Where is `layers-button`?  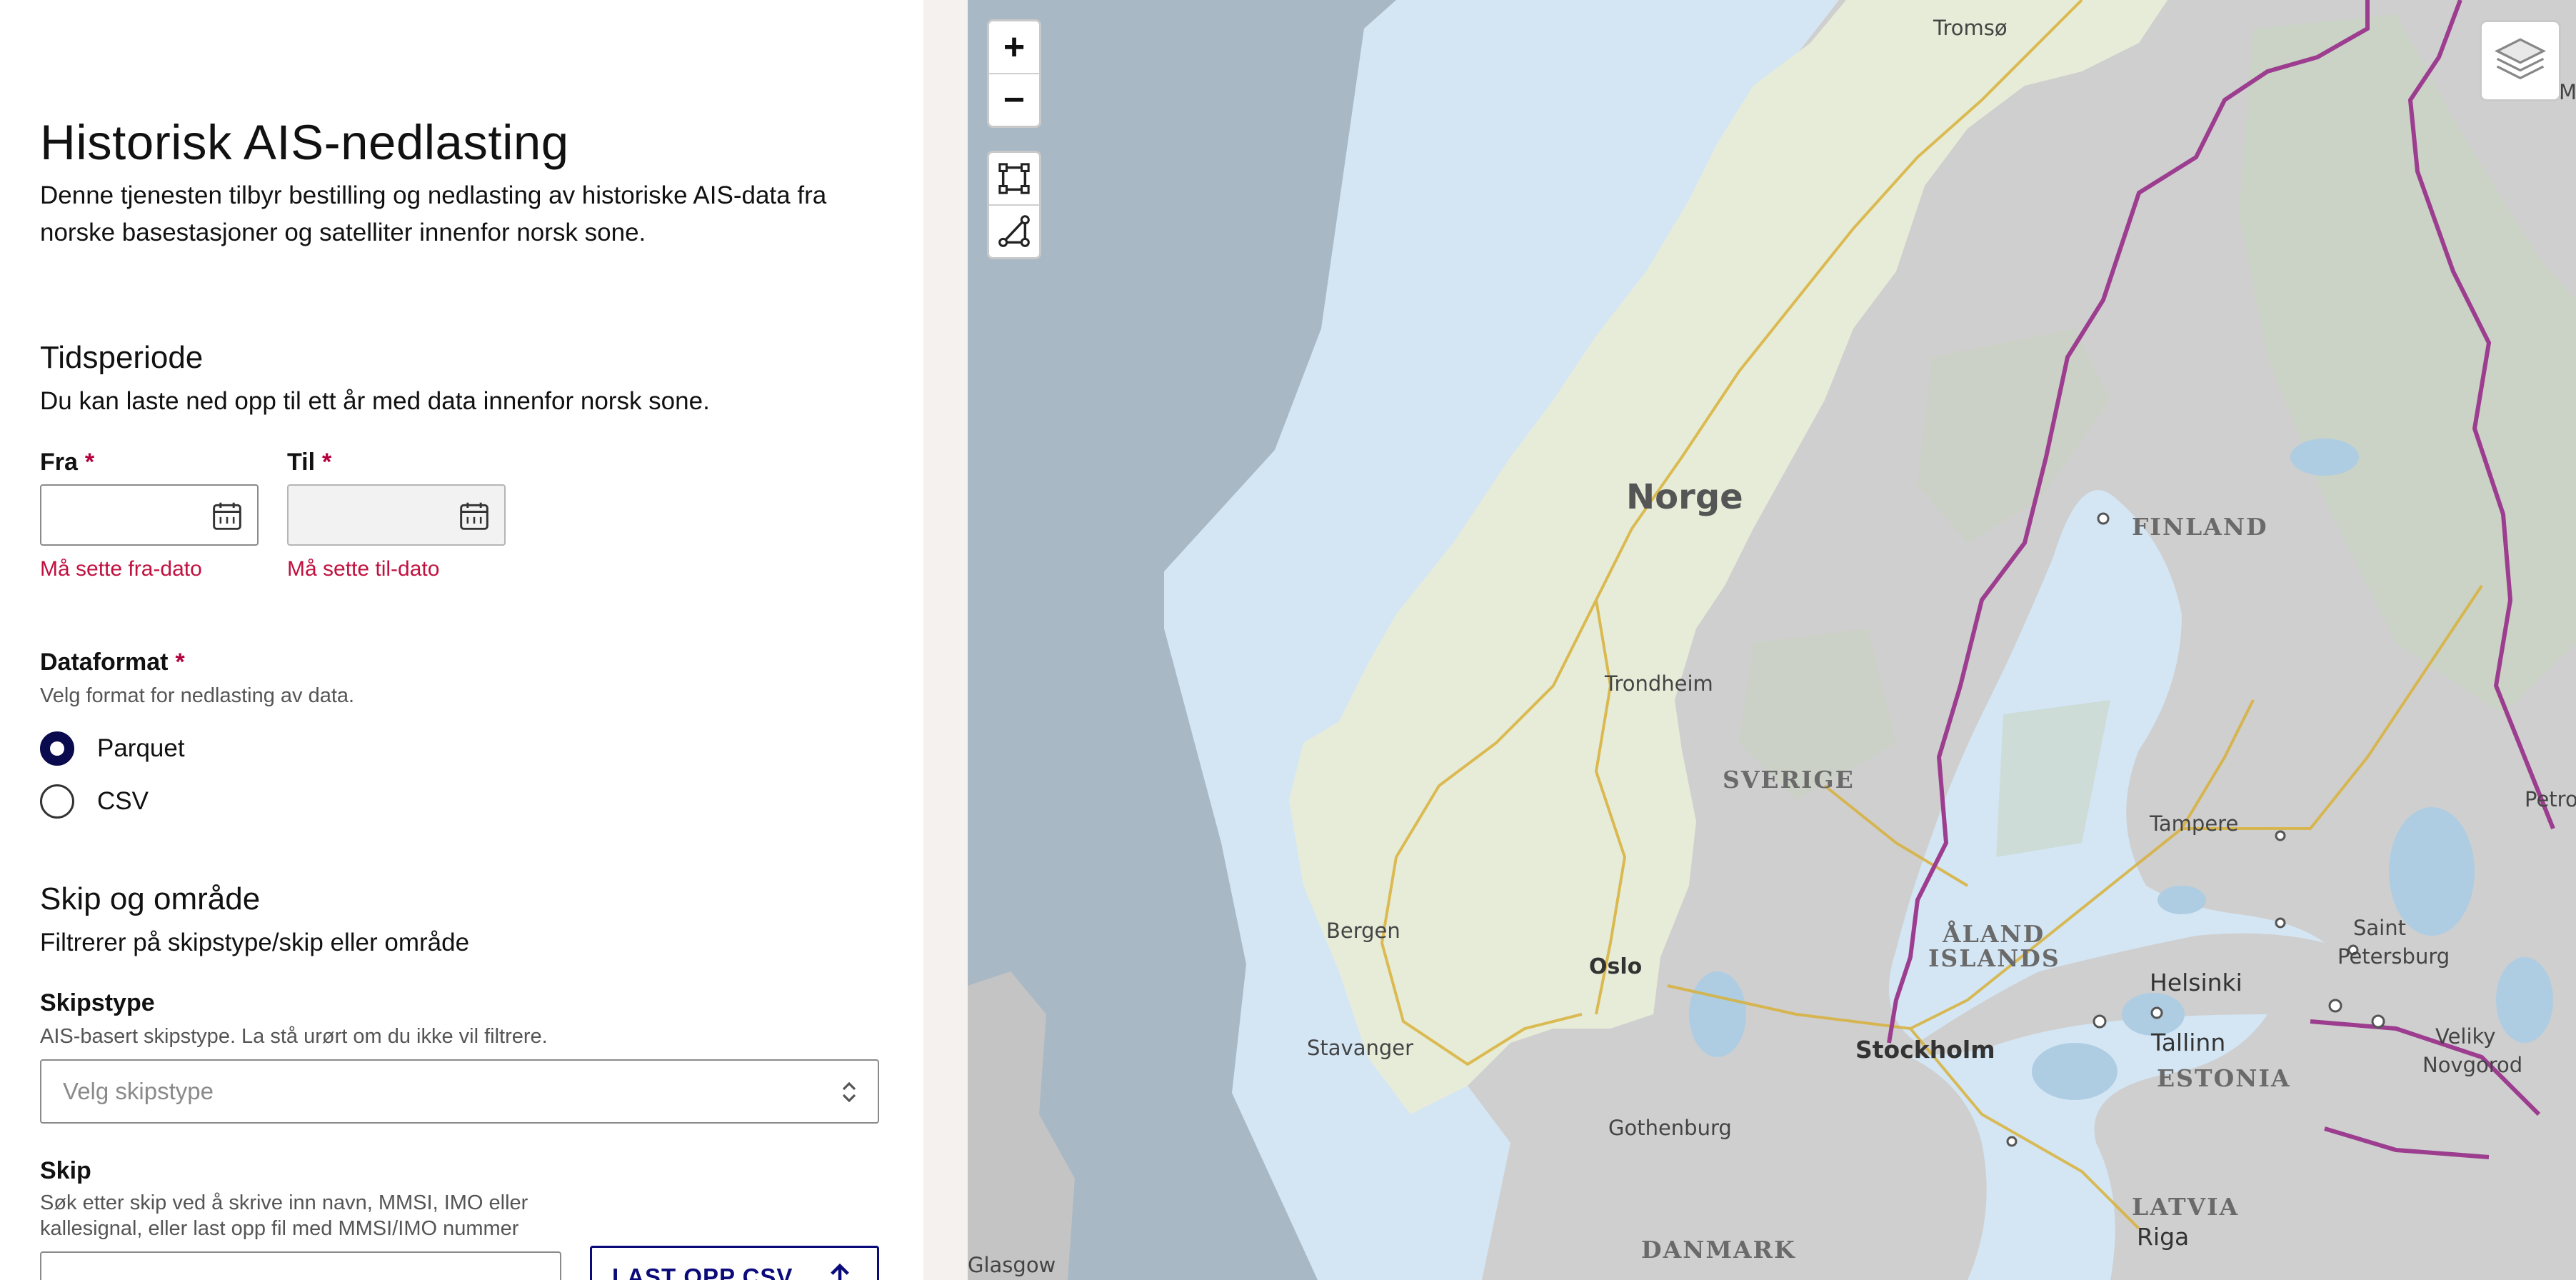 layers-button is located at coordinates (2520, 60).